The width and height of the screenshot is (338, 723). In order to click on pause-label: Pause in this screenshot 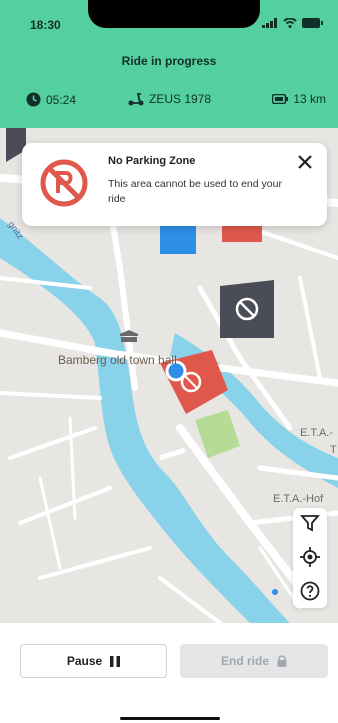, I will do `click(84, 661)`.